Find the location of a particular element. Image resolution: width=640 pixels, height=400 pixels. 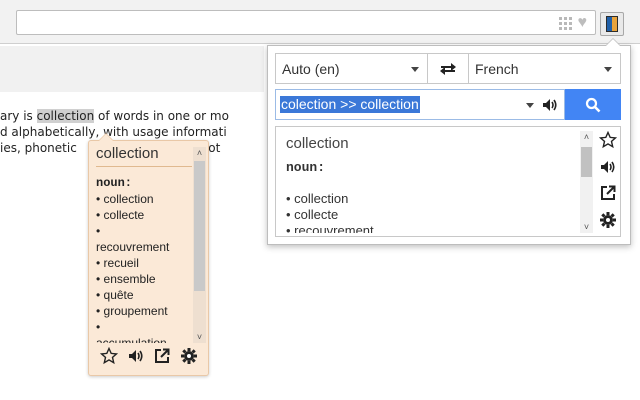

history-dropdown-icon is located at coordinates (530, 105).